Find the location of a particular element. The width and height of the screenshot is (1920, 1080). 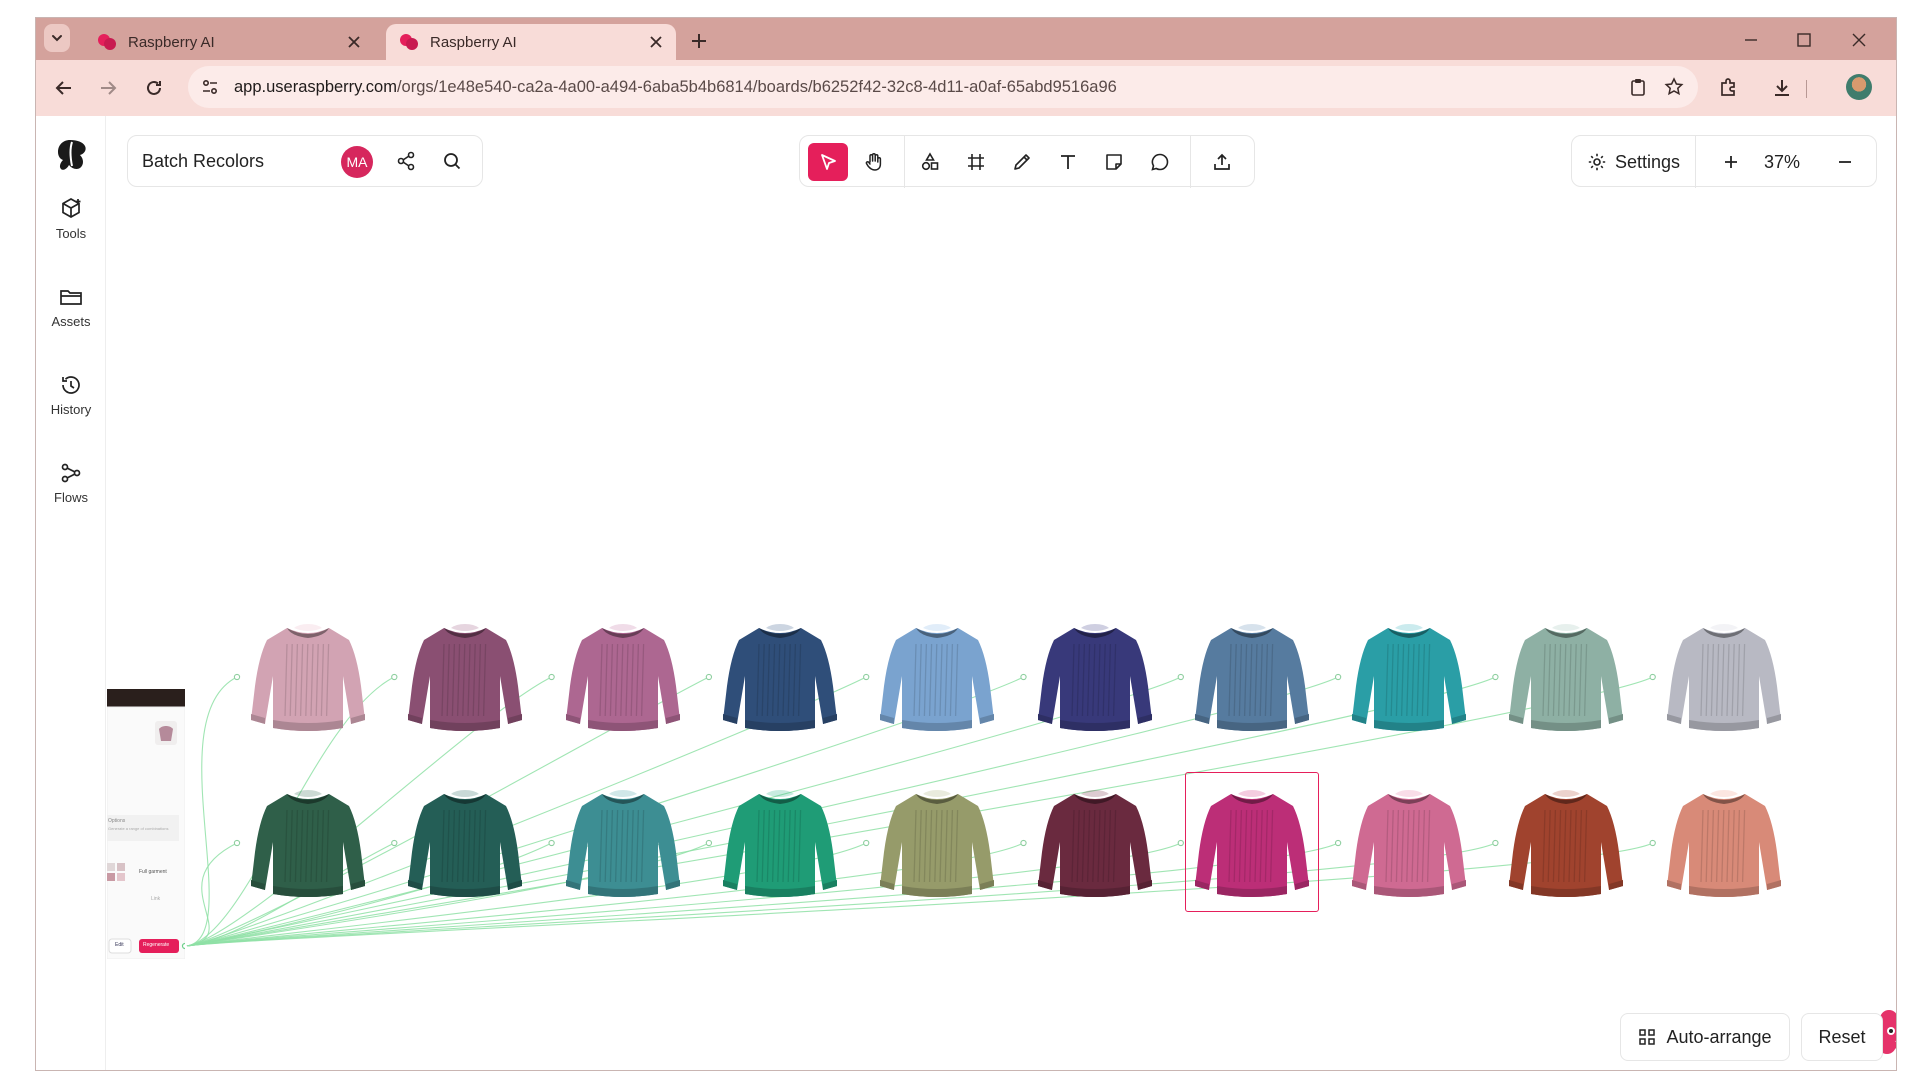

shapes-tool-button is located at coordinates (930, 162).